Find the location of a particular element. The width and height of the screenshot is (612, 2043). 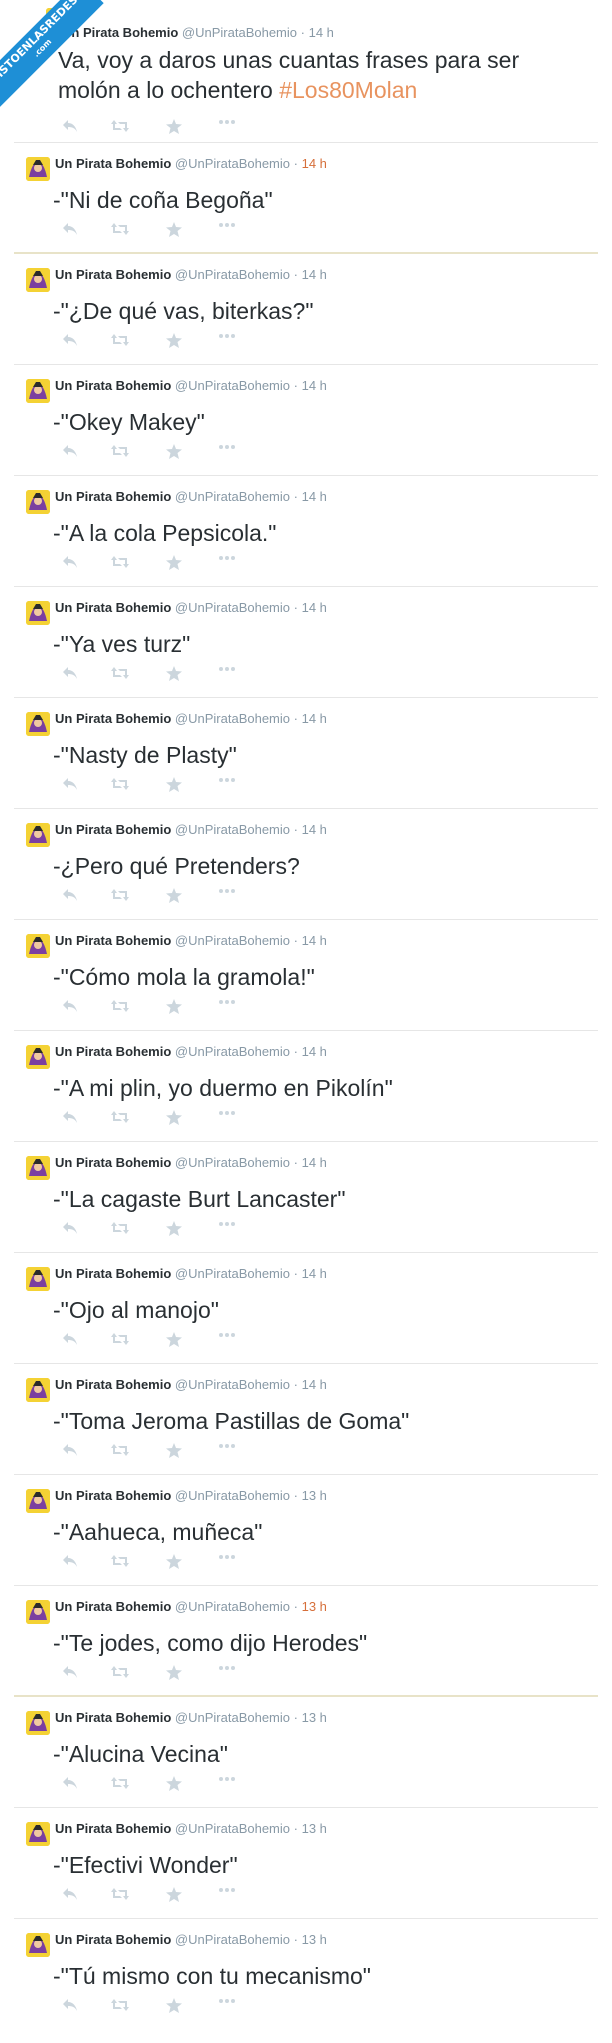

hashtag-link: #Los80Molan is located at coordinates (348, 90).